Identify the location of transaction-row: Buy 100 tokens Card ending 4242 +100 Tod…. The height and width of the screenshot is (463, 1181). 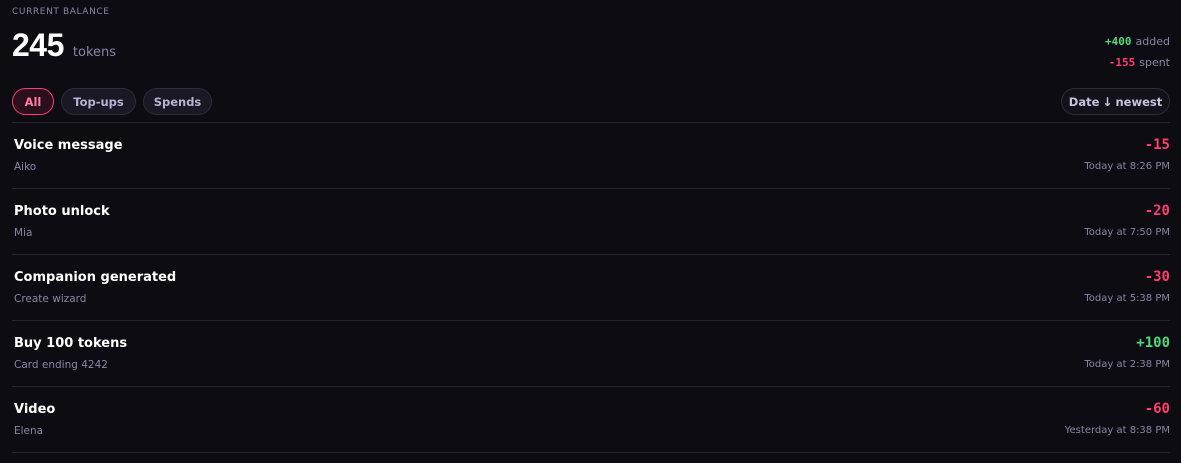
(591, 354).